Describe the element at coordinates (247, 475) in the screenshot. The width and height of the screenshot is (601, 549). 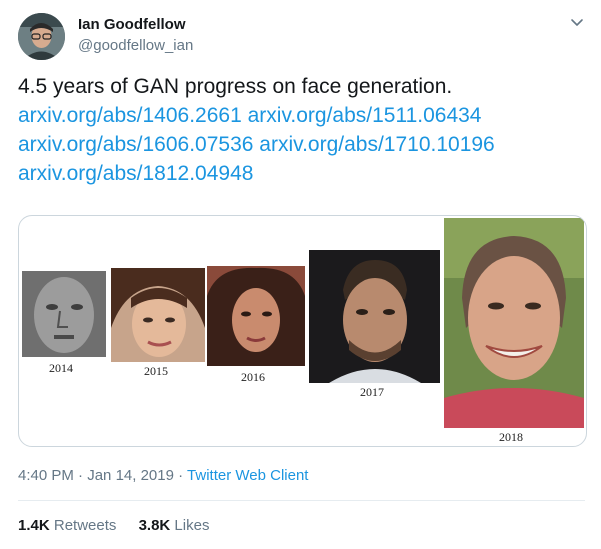
I see `tweet-client-link: Twitter Web Client` at that location.